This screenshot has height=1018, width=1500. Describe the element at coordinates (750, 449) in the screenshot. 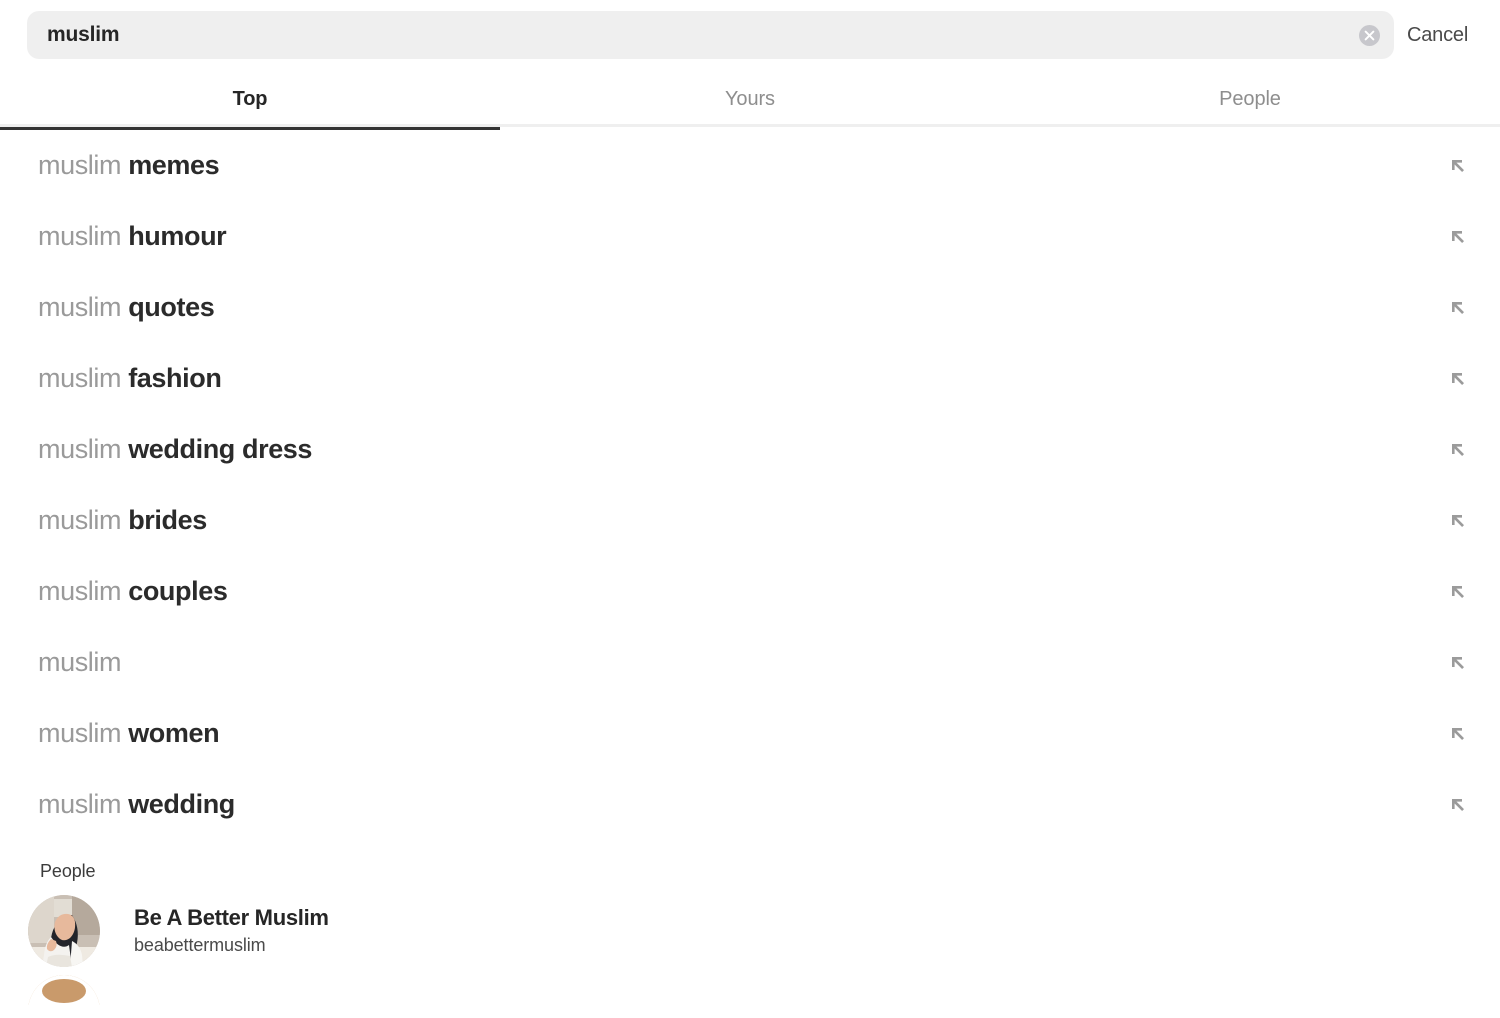

I see `suggestion-row: muslim wedding dress` at that location.